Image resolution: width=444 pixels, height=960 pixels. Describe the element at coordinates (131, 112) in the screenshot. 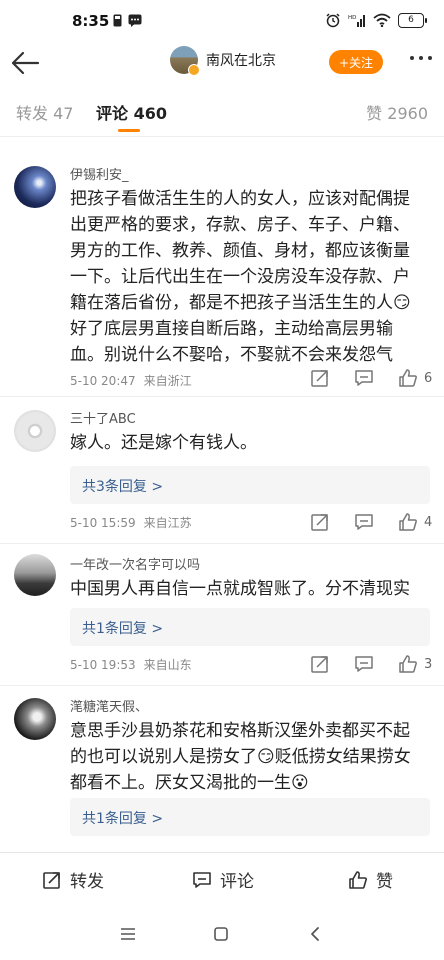

I see `tab-comments: 评论 460` at that location.